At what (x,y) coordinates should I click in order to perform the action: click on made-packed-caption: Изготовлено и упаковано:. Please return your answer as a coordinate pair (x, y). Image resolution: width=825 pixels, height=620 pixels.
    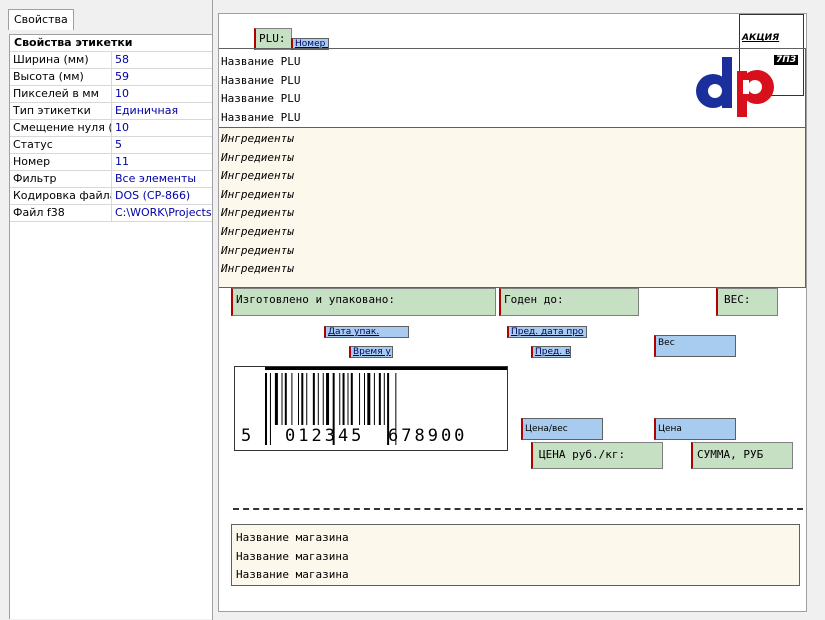
    Looking at the image, I should click on (363, 302).